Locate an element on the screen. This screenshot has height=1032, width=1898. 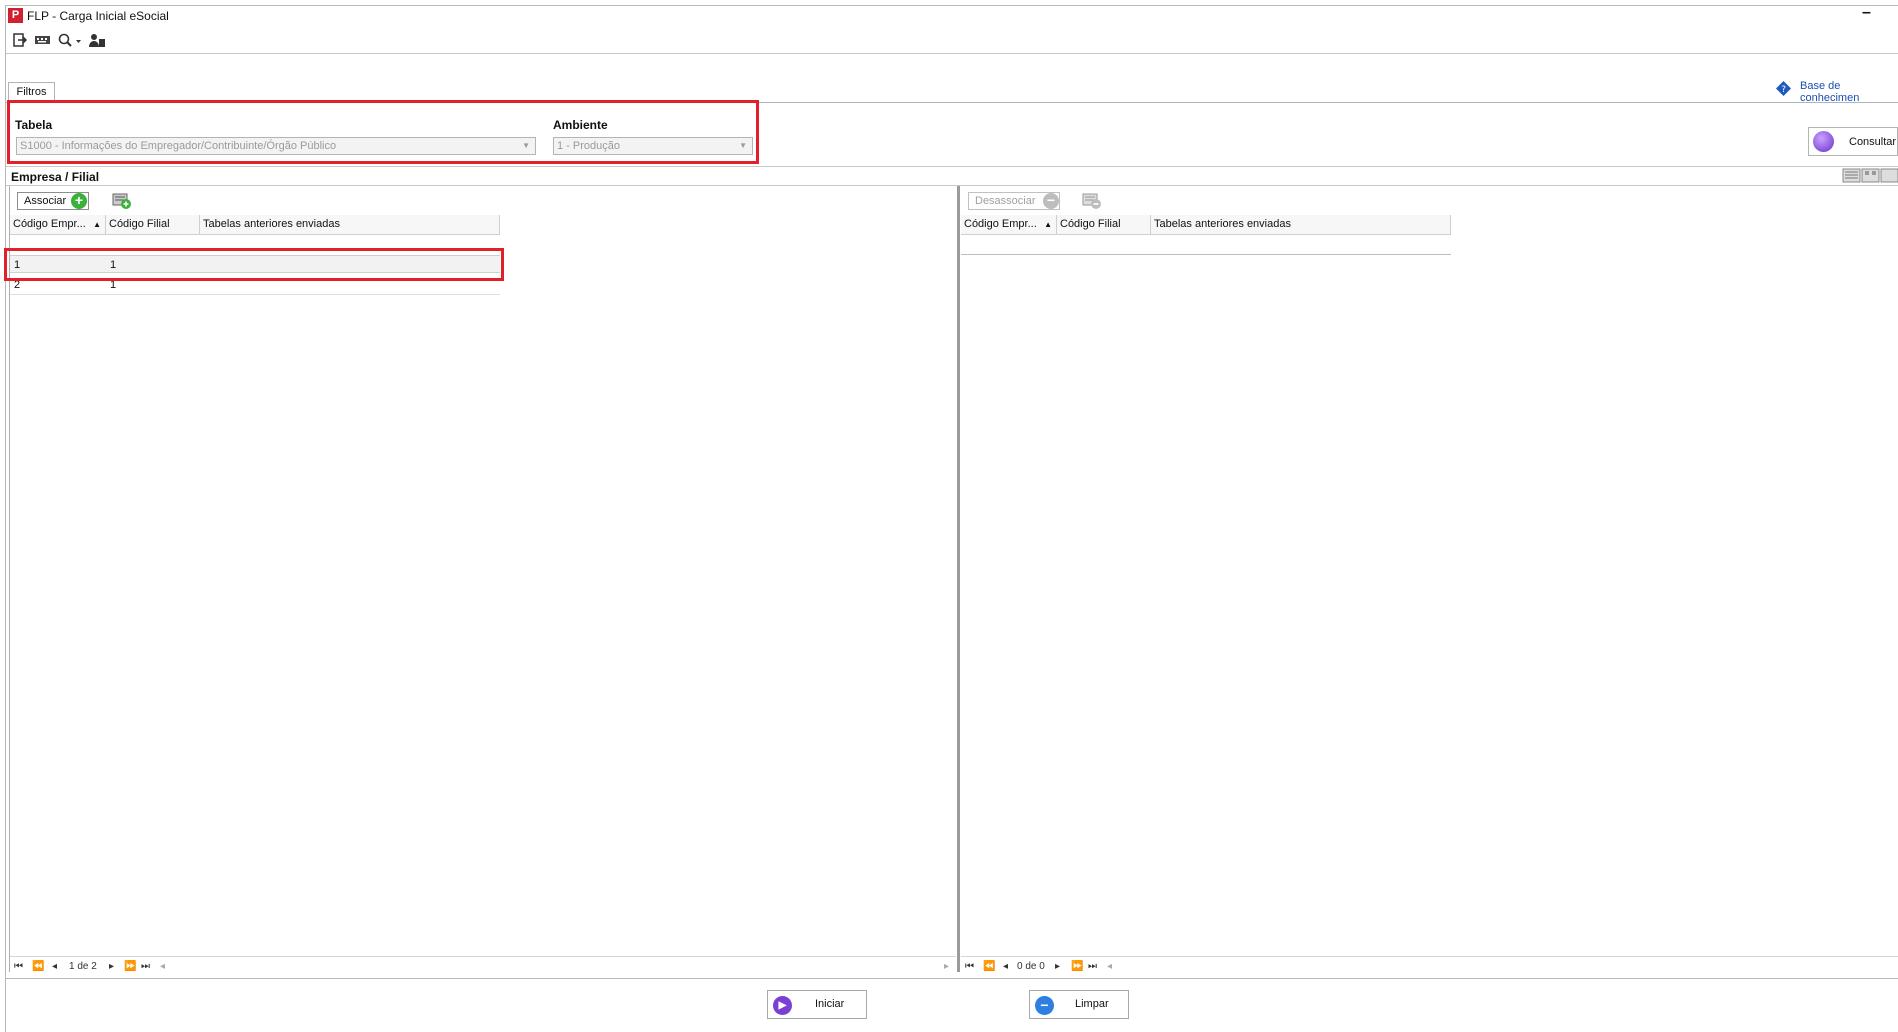
knowledge-base-icon: ? is located at coordinates (1783, 88).